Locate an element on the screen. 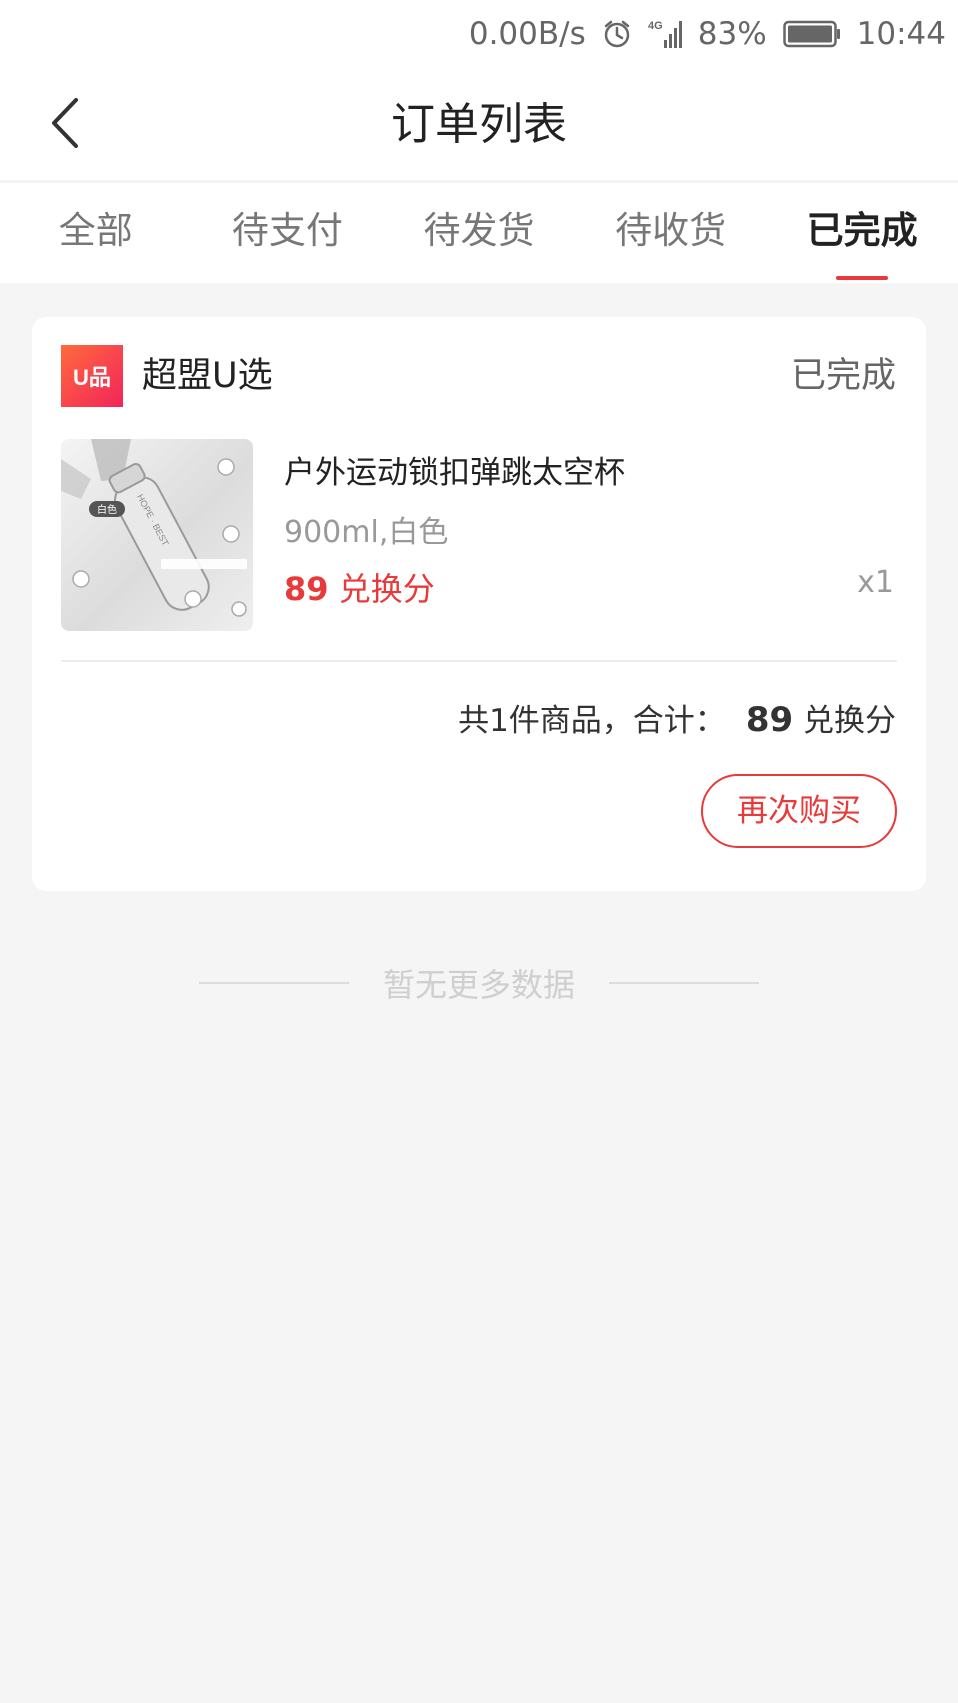 The width and height of the screenshot is (958, 1703). shop-logo: U品 is located at coordinates (92, 376).